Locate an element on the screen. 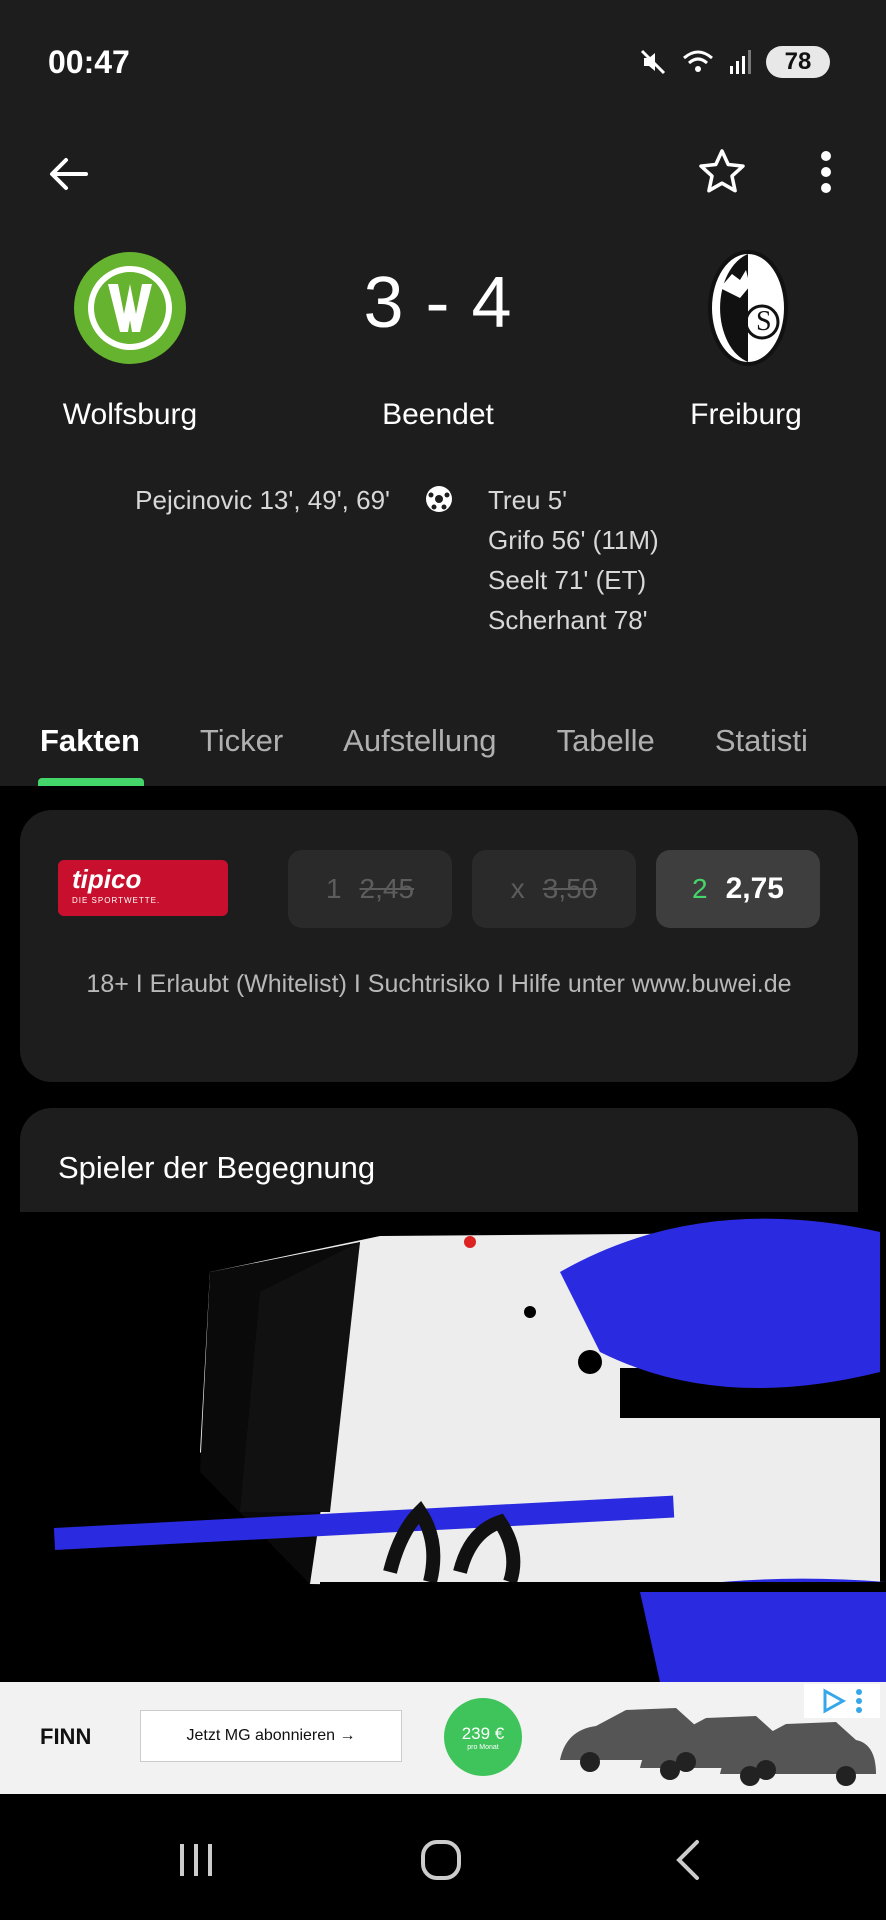 The height and width of the screenshot is (1920, 886). signal-icon is located at coordinates (740, 62).